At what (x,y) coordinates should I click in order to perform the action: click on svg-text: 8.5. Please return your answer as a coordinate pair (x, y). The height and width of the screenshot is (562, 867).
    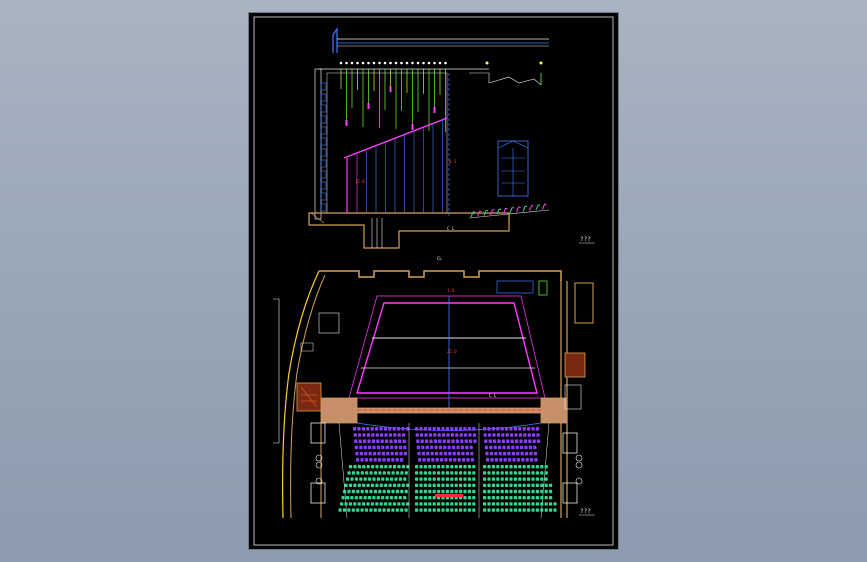
    Looking at the image, I should click on (453, 161).